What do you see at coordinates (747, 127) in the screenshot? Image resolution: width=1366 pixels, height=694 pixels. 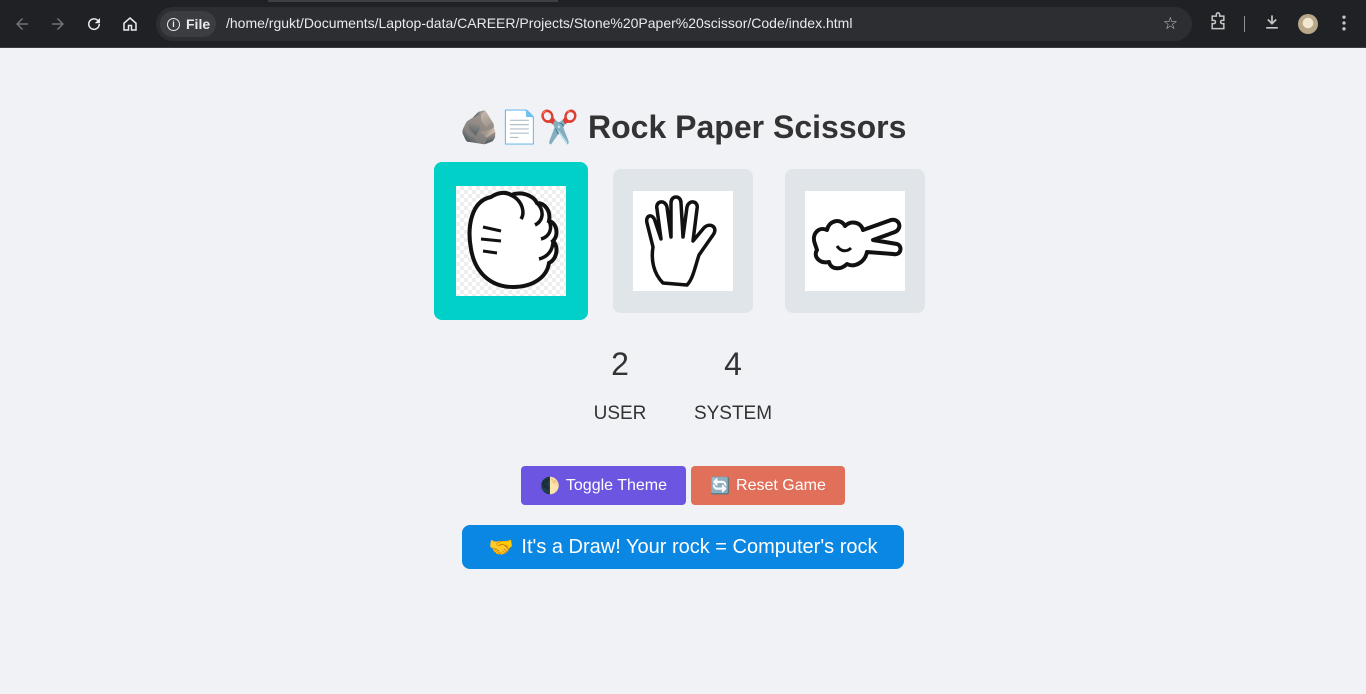 I see `title-text: Rock Paper Scissors` at bounding box center [747, 127].